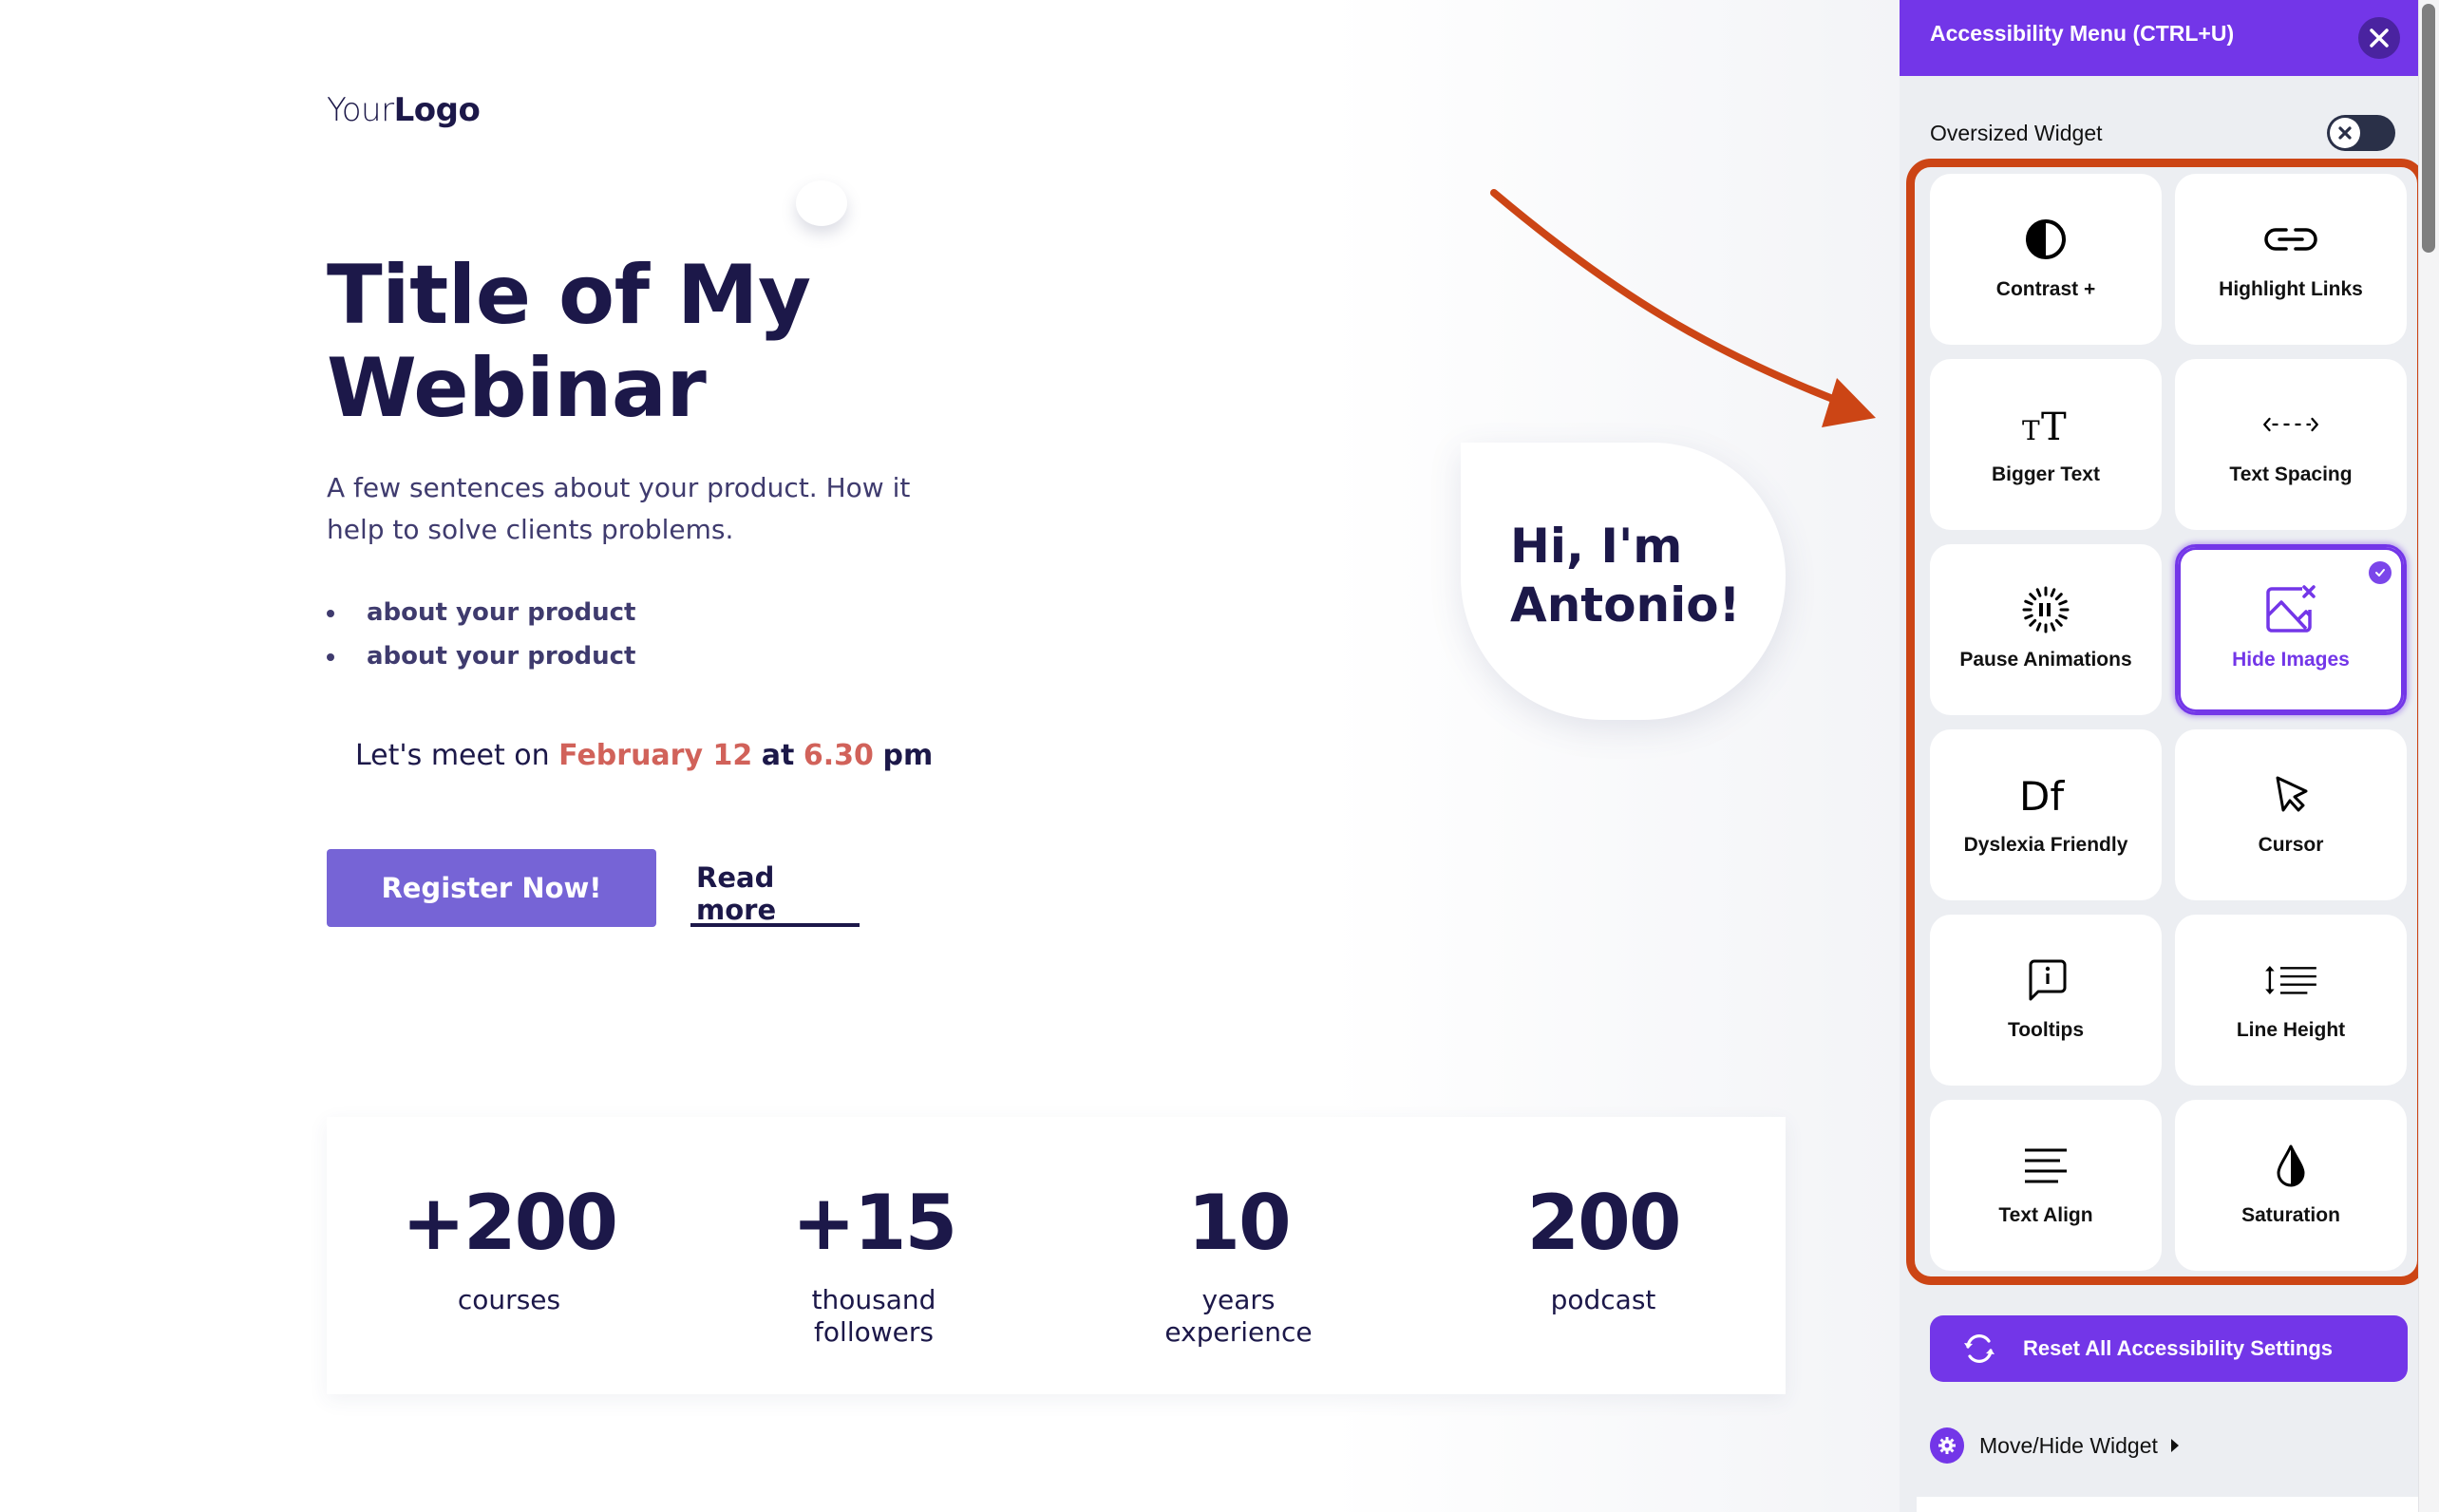 This screenshot has width=2439, height=1512. What do you see at coordinates (2045, 240) in the screenshot?
I see `contrast-icon` at bounding box center [2045, 240].